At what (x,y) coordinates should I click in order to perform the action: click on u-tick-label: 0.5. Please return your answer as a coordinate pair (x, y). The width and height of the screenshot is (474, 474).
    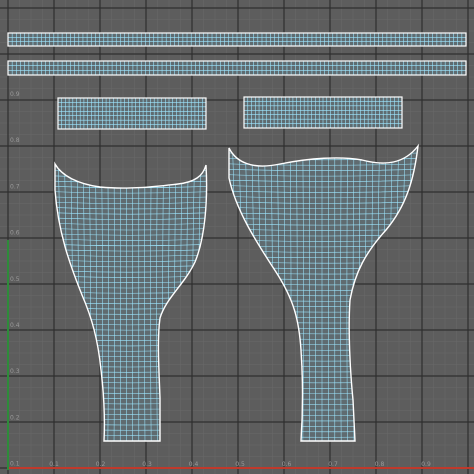
    Looking at the image, I should click on (240, 464).